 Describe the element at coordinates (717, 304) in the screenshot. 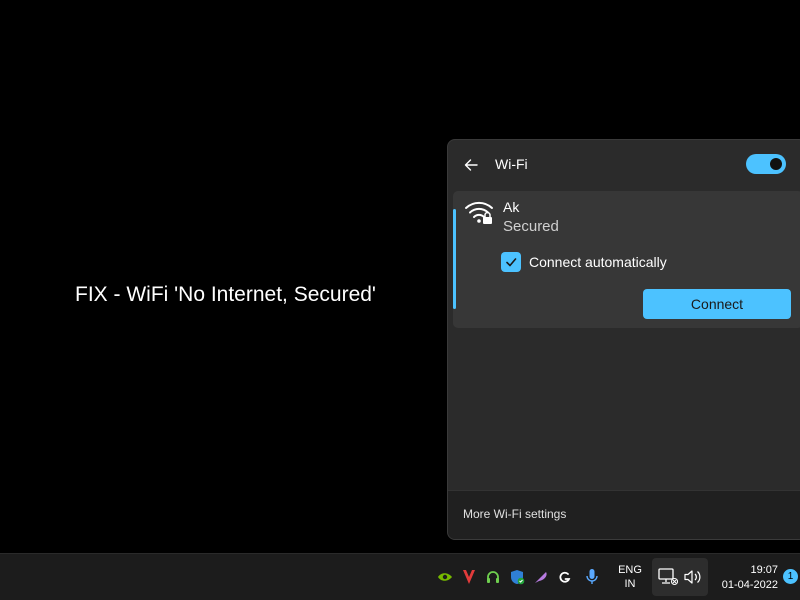

I see `connect-button: Connect` at that location.